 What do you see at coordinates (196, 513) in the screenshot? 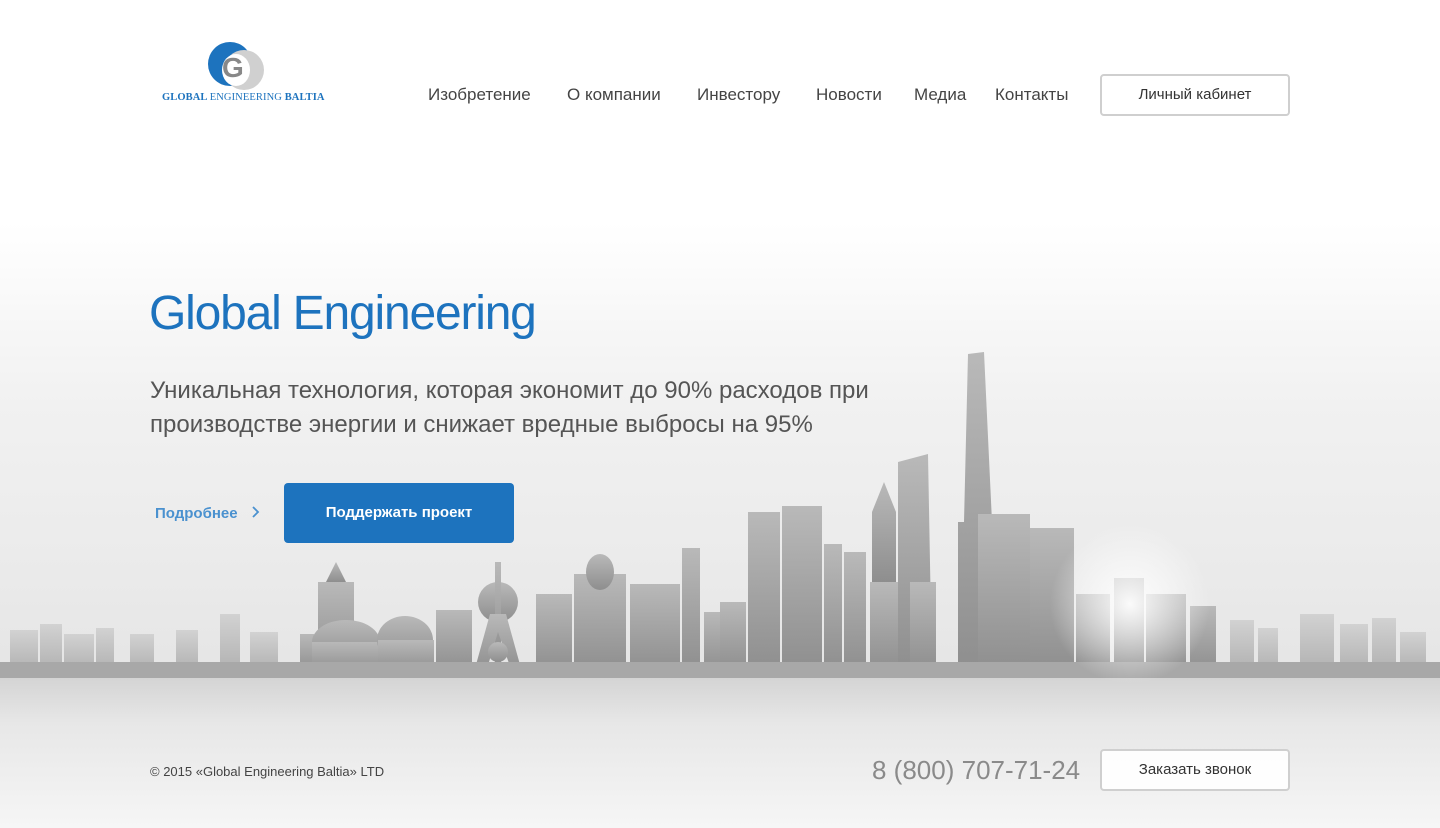
I see `more-link-label: Подробнее` at bounding box center [196, 513].